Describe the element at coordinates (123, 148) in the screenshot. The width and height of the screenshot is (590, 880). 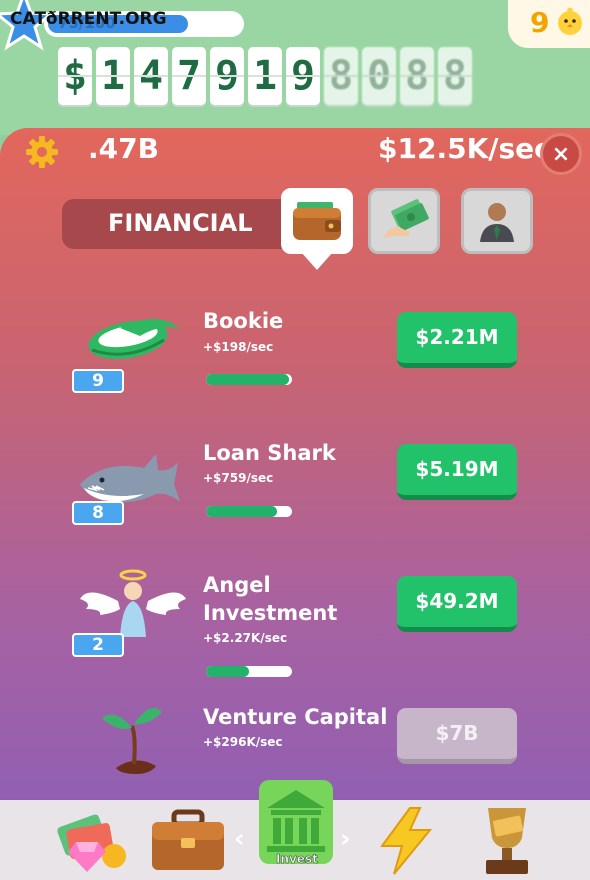
I see `total-money: .47B` at that location.